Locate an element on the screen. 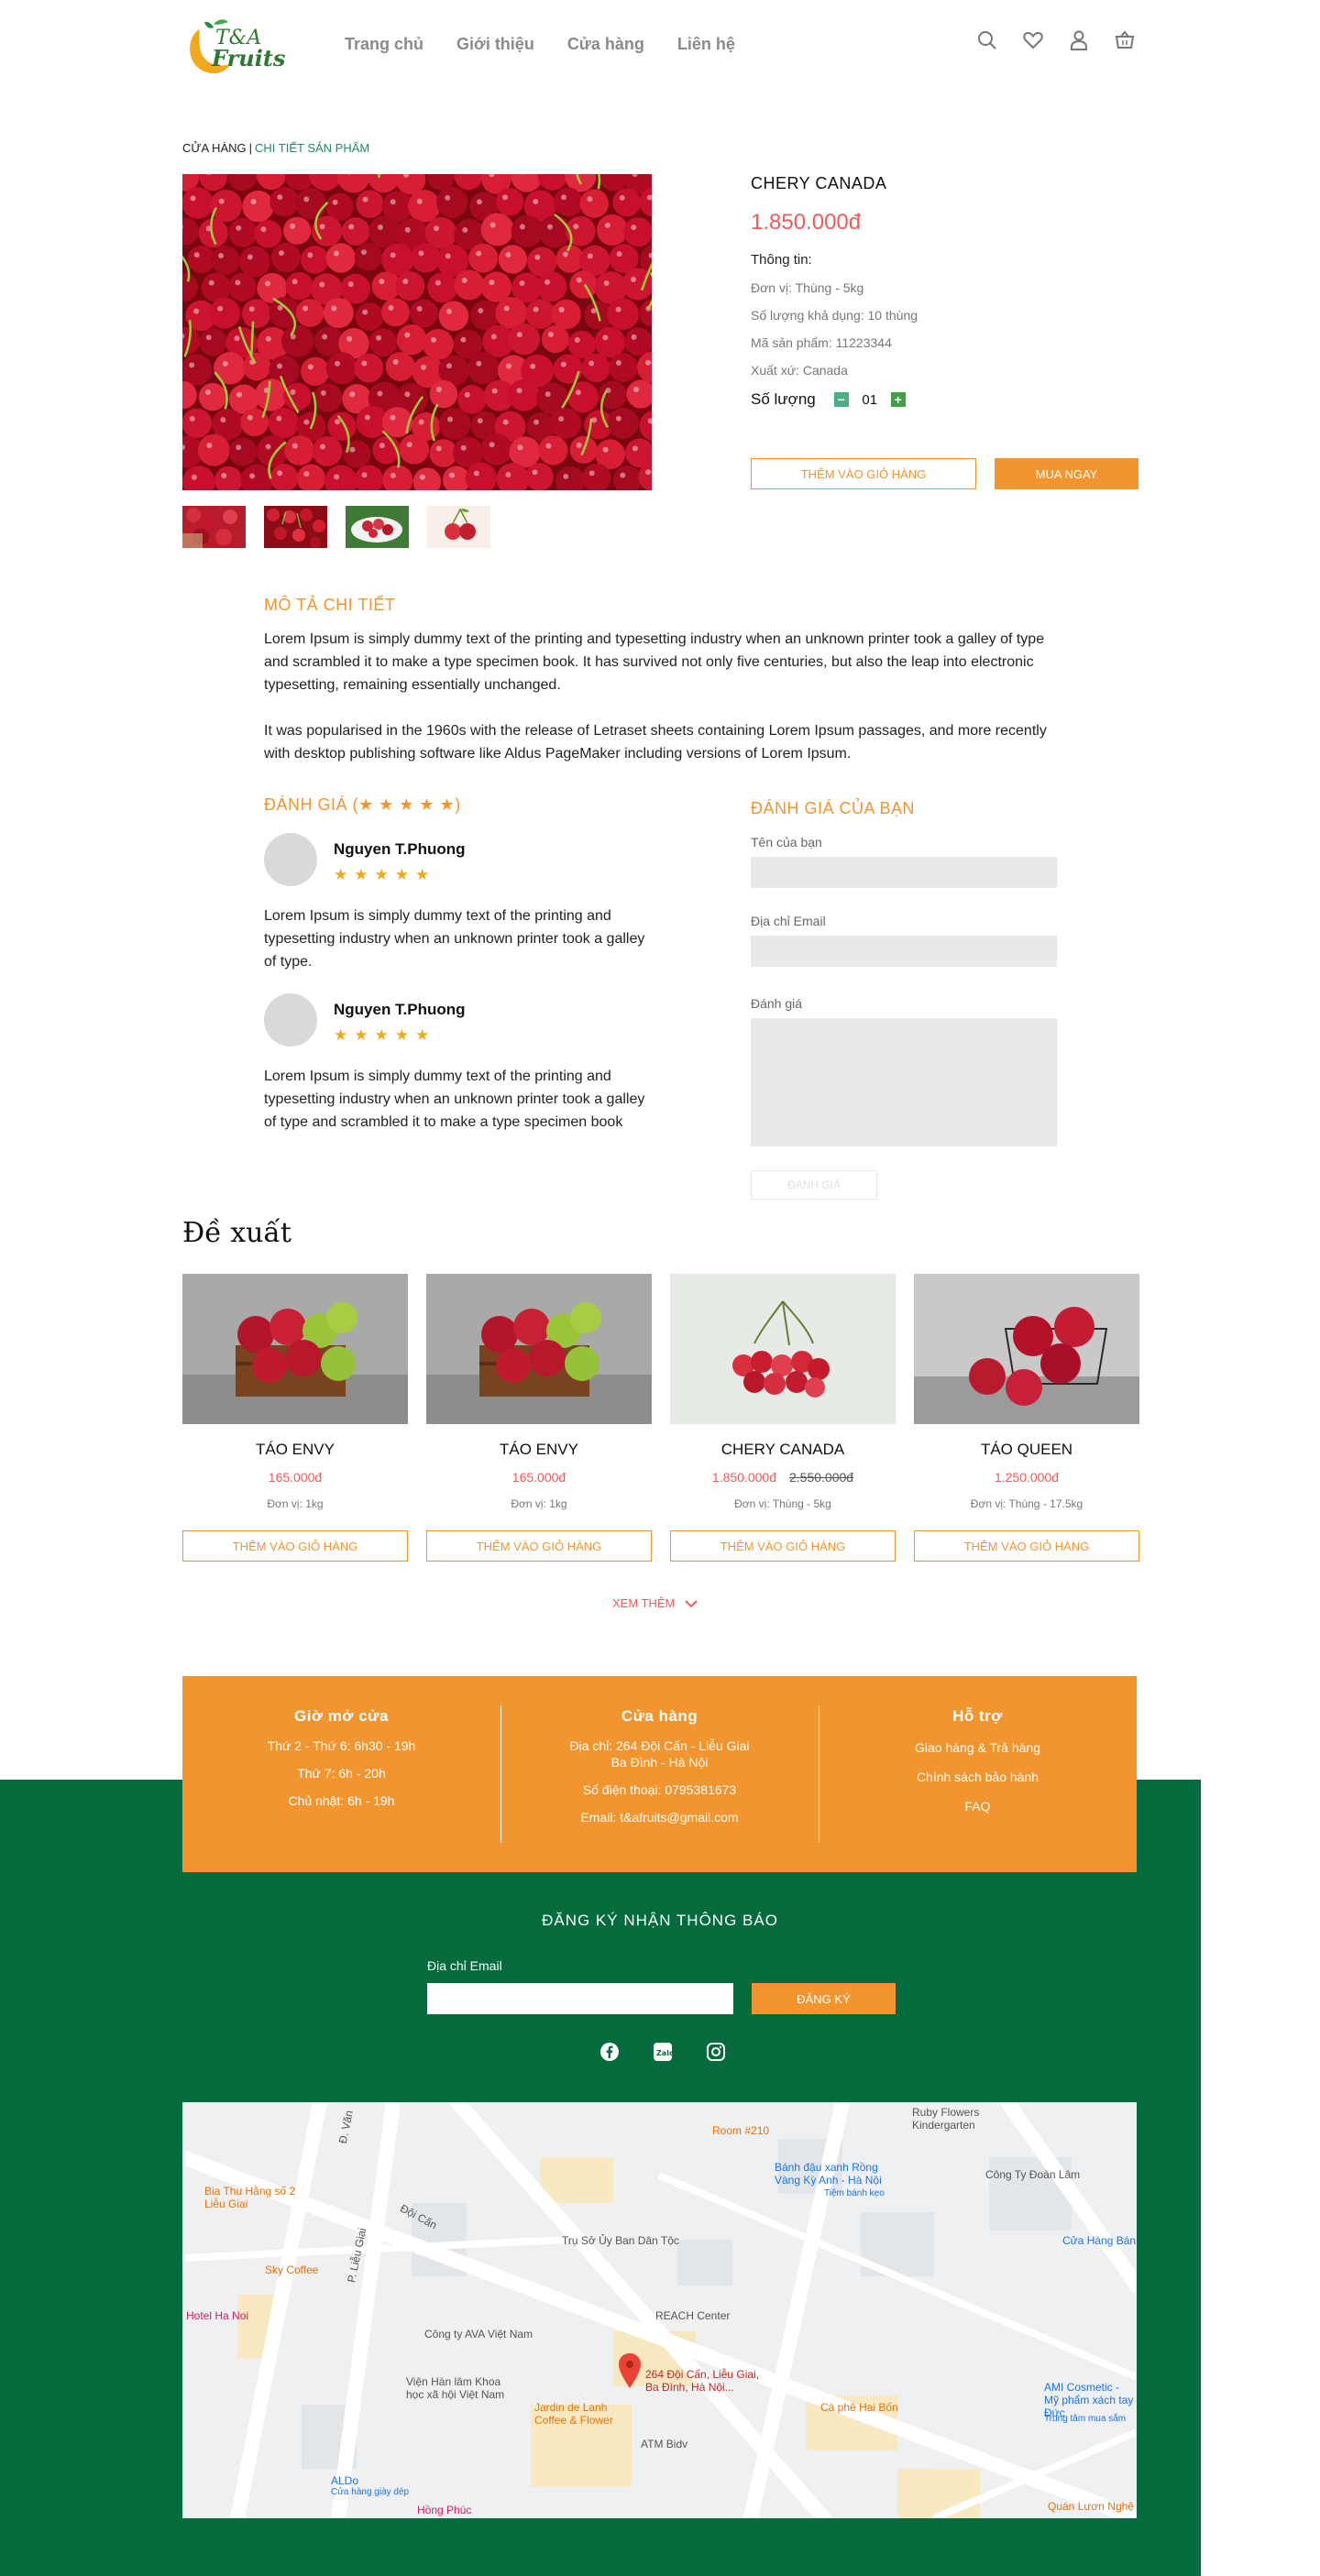 The width and height of the screenshot is (1320, 2576). support-faq-link: FAQ is located at coordinates (978, 1806).